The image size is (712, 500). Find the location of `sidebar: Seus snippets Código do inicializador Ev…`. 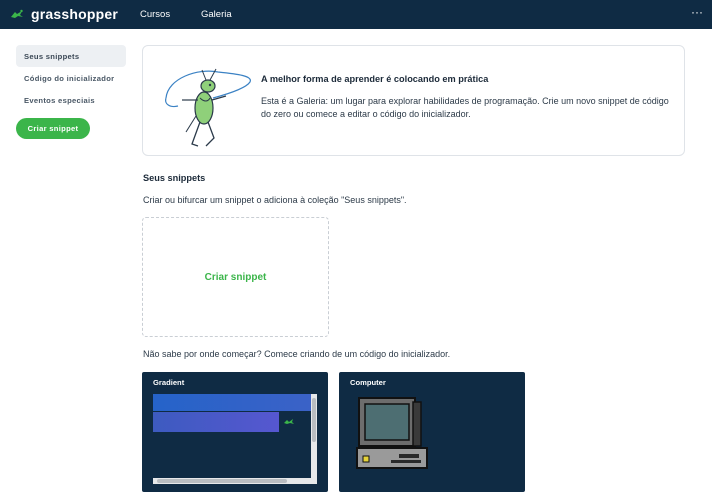

sidebar: Seus snippets Código do inicializador Ev… is located at coordinates (71, 92).